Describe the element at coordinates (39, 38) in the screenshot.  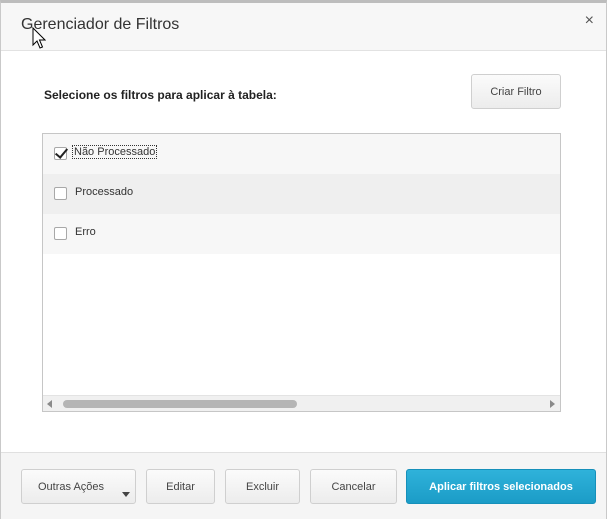
I see `mouse-pointer-icon` at that location.